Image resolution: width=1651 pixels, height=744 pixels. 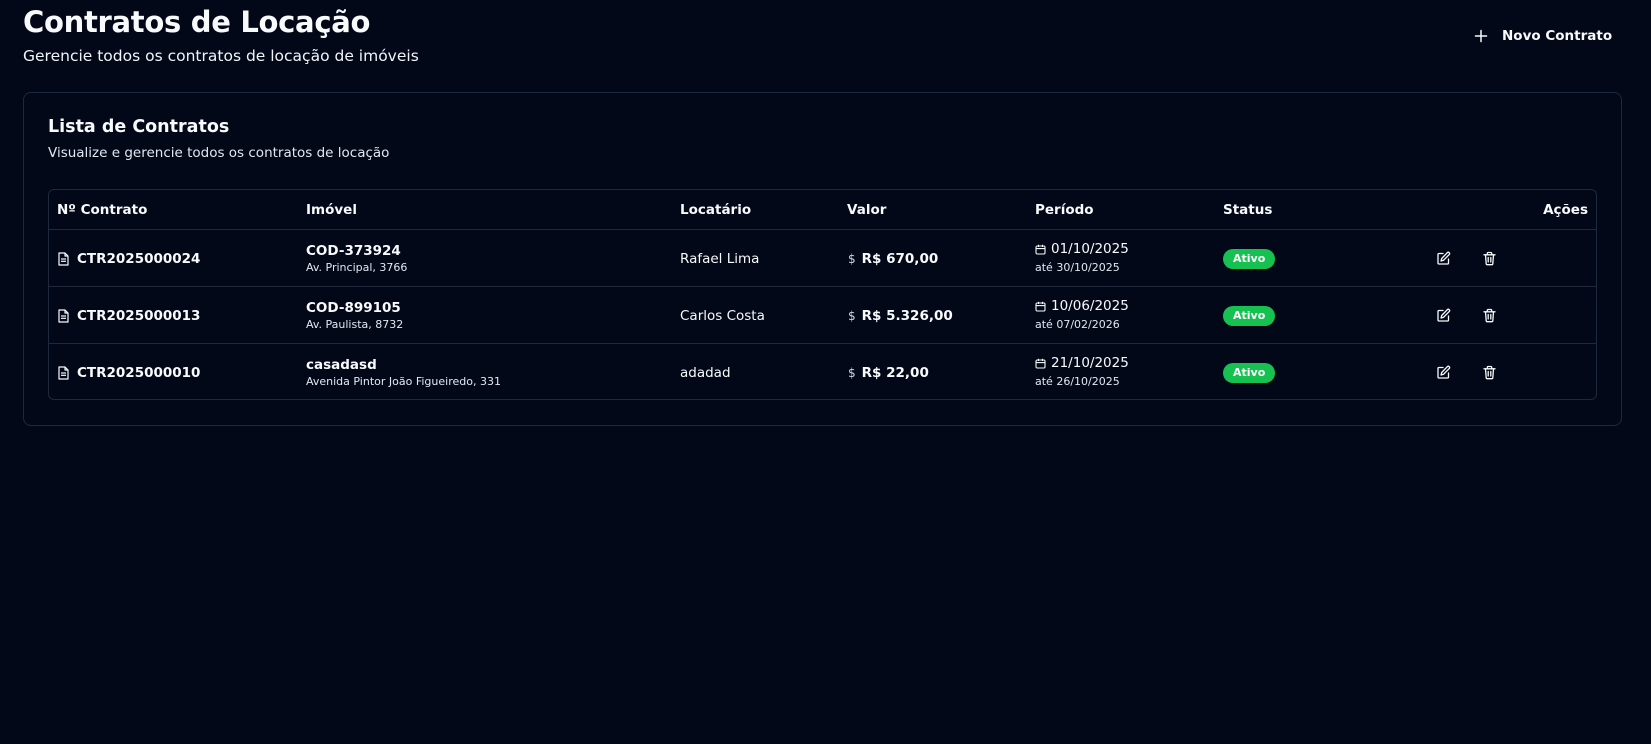 I want to click on new-contract-button: Novo Contrato, so click(x=1543, y=36).